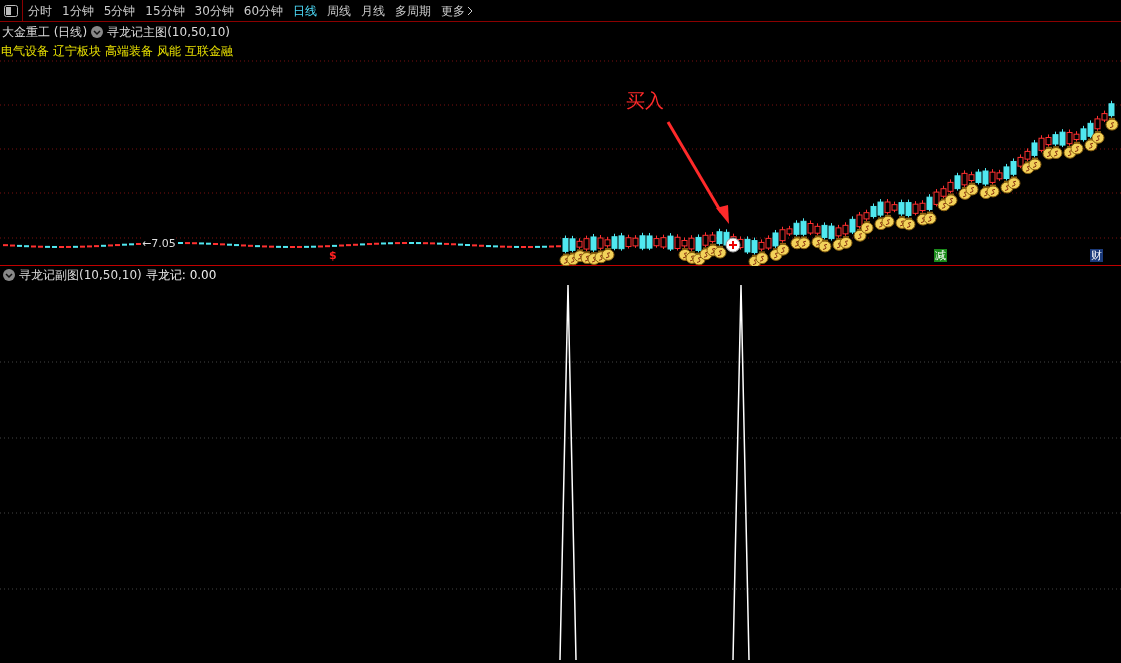 The image size is (1121, 663). What do you see at coordinates (333, 255) in the screenshot?
I see `signal-marker: $` at bounding box center [333, 255].